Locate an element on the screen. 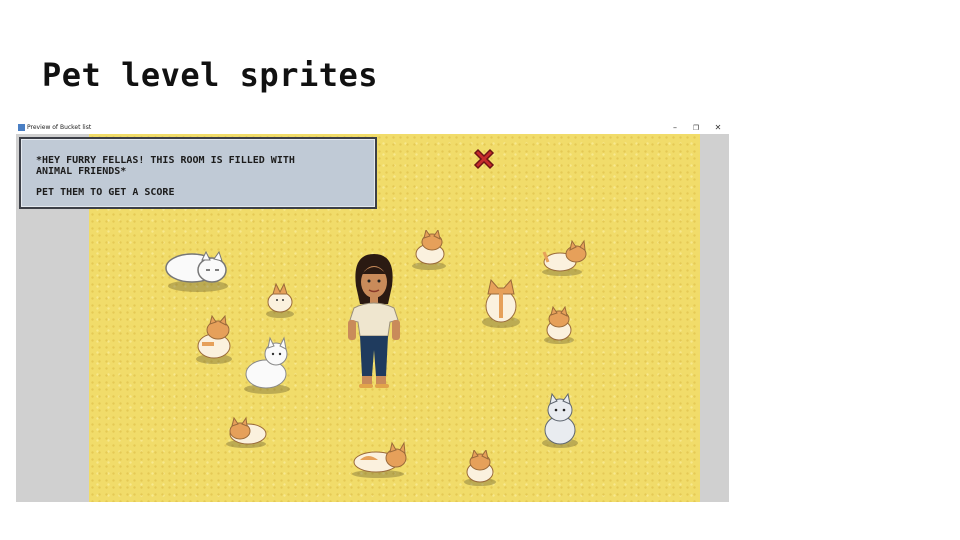  sprite-orange-cat-lying is located at coordinates (378, 460).